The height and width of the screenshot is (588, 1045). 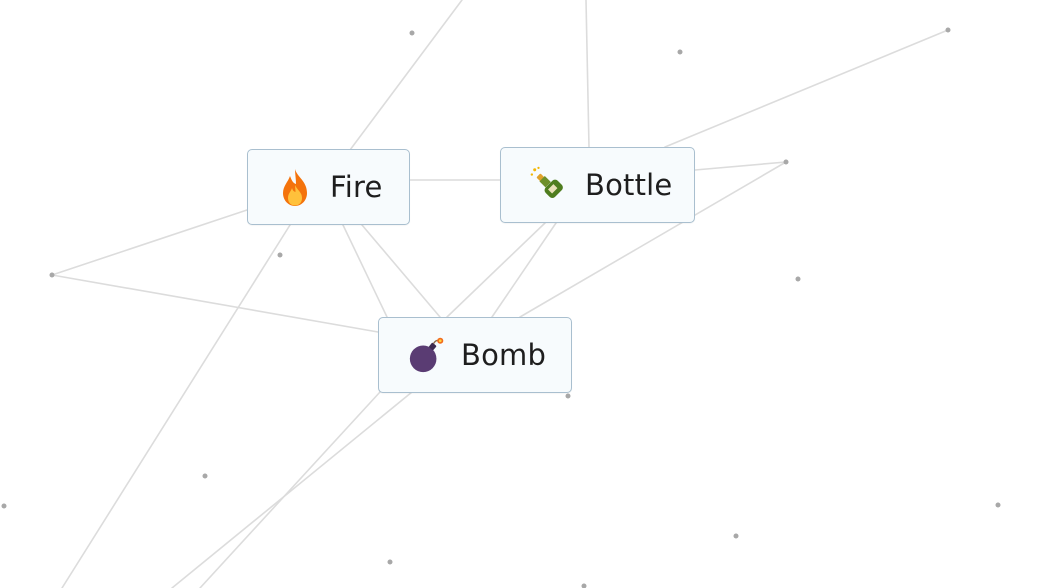 What do you see at coordinates (328, 187) in the screenshot?
I see `element-tile-fire: Fire` at bounding box center [328, 187].